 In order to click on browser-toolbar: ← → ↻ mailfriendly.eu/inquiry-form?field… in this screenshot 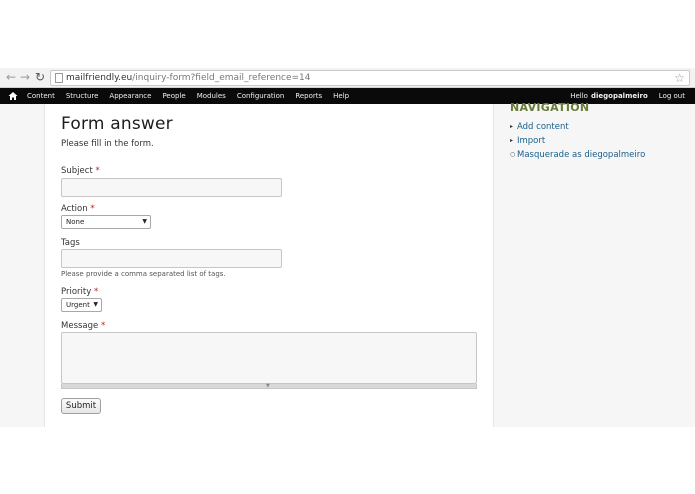, I will do `click(347, 78)`.